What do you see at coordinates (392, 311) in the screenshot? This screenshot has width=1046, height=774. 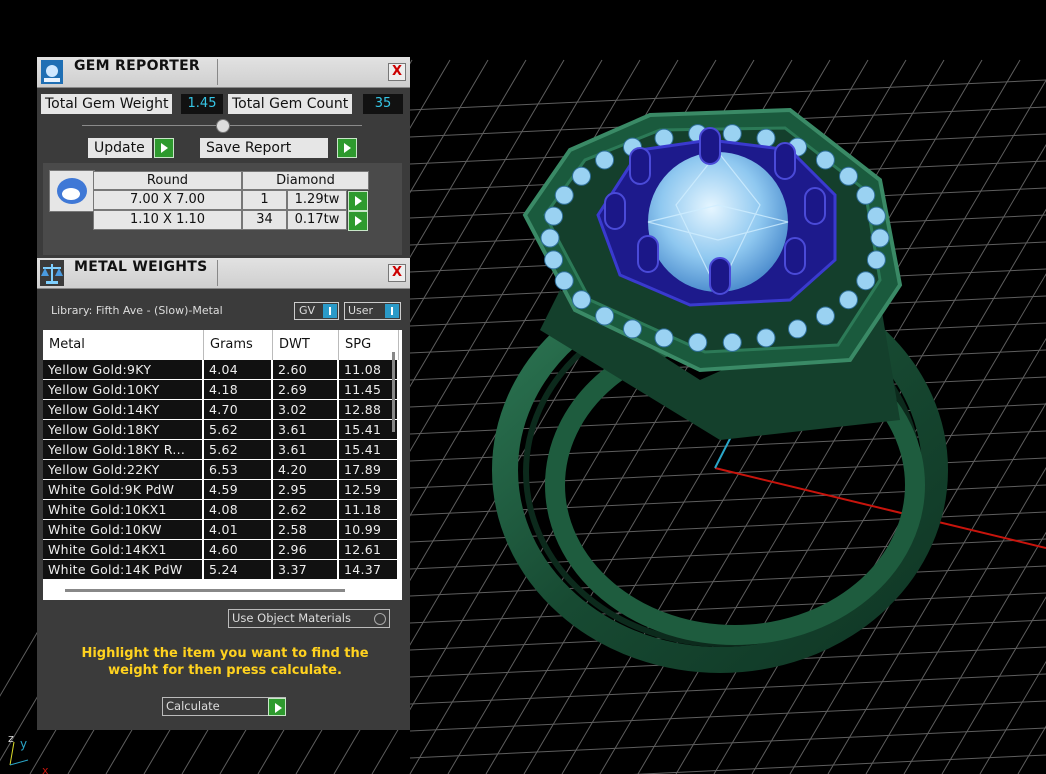 I see `user-switch-icon` at bounding box center [392, 311].